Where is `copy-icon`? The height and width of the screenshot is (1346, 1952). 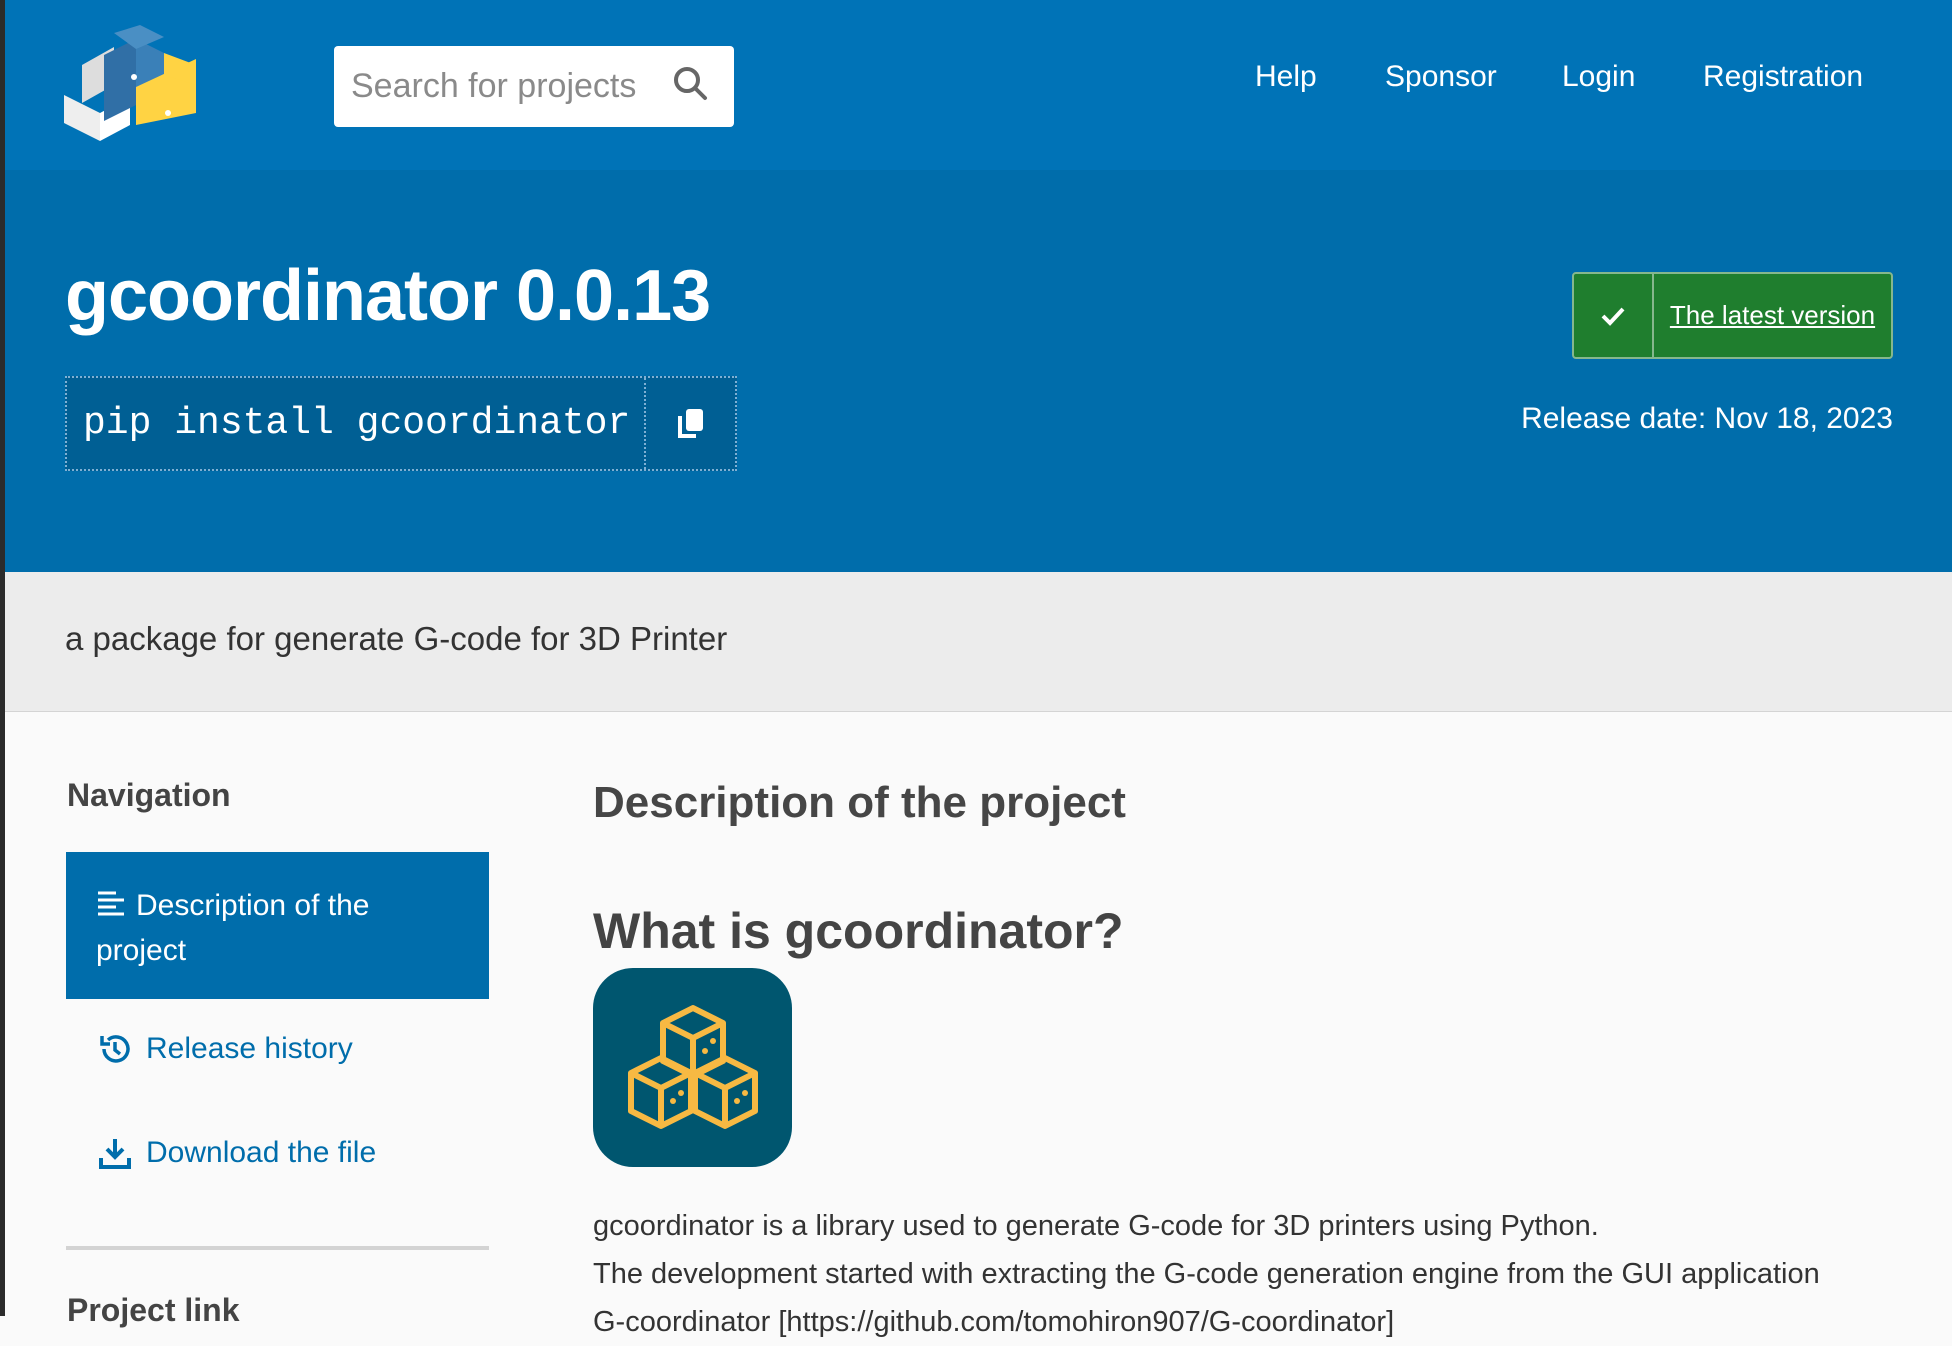 copy-icon is located at coordinates (690, 423).